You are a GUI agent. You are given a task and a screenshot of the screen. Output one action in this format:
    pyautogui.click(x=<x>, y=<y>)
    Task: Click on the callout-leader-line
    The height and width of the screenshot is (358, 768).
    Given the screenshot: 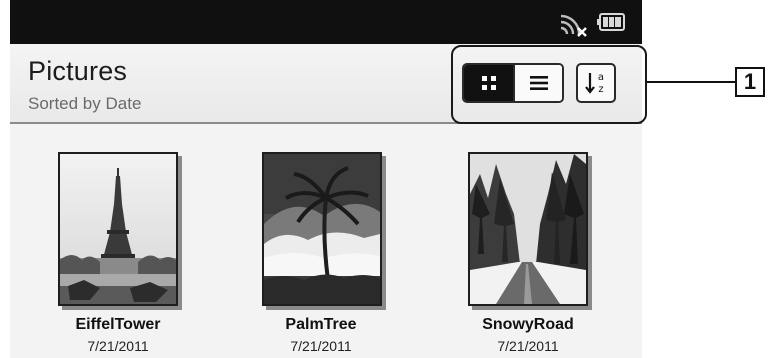 What is the action you would take?
    pyautogui.click(x=691, y=82)
    